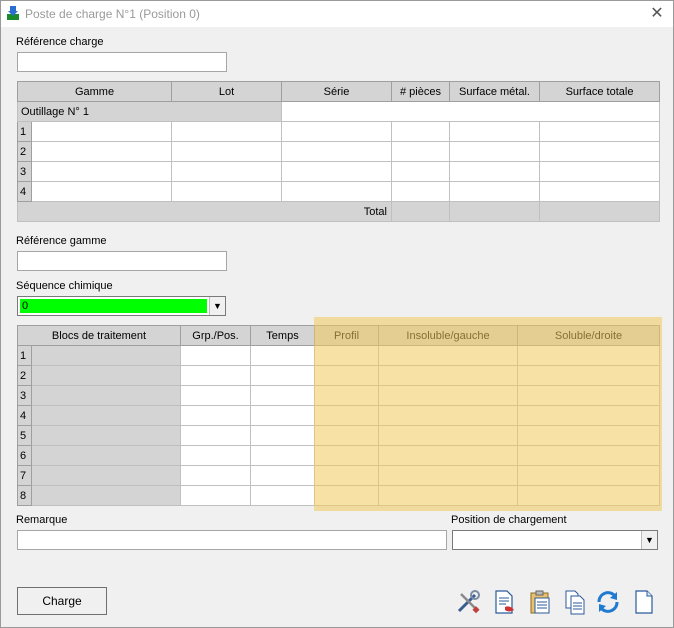  I want to click on table-row: 5, so click(338, 435).